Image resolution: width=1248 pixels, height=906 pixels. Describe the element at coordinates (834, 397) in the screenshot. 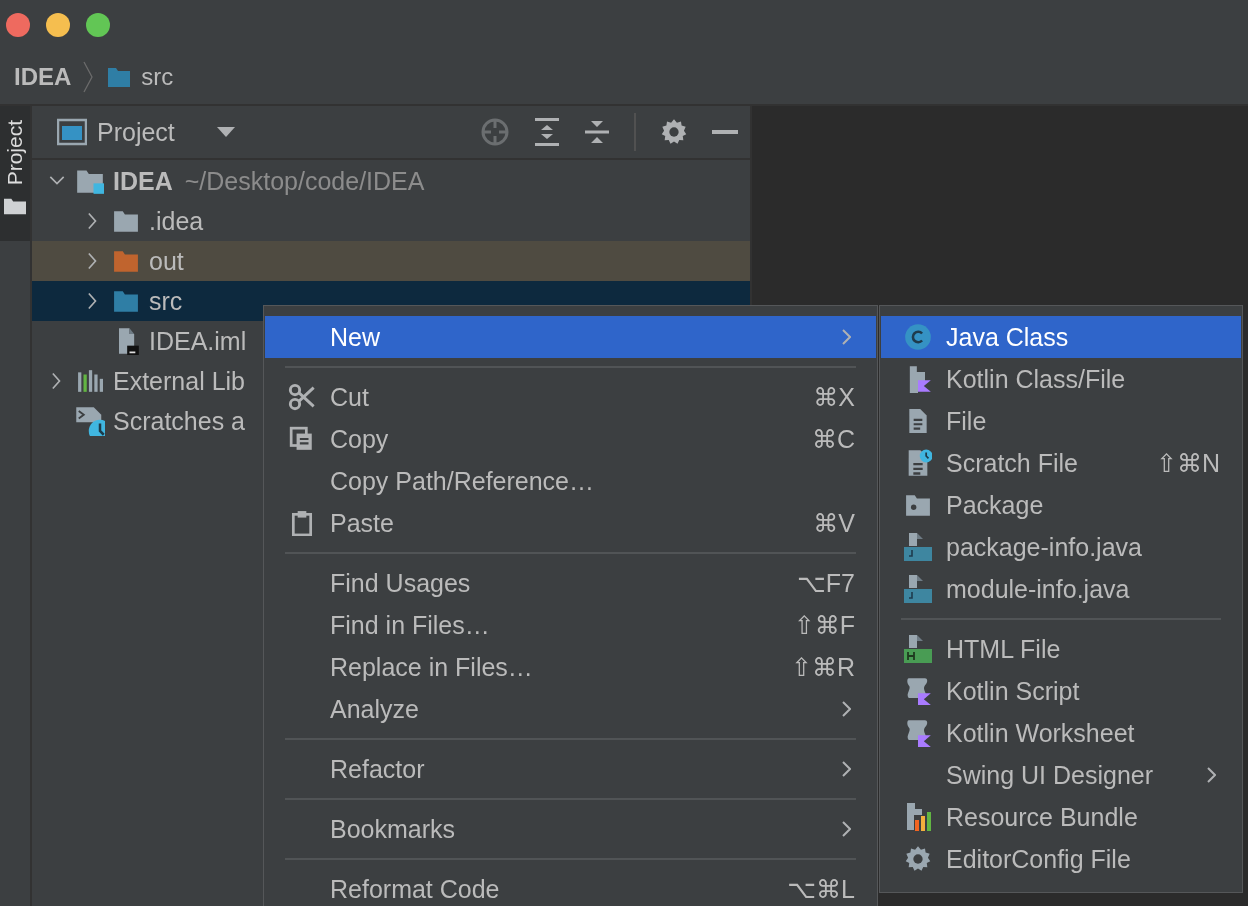

I see `shortcut-label: ⌘X` at that location.